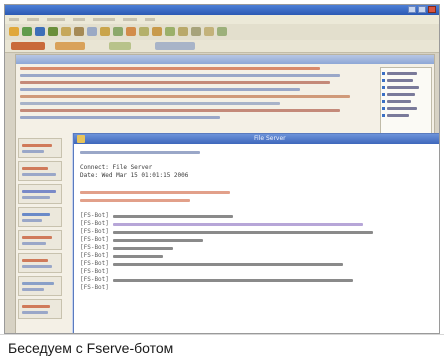 The width and height of the screenshot is (444, 361). I want to click on main-toolbar, so click(222, 32).